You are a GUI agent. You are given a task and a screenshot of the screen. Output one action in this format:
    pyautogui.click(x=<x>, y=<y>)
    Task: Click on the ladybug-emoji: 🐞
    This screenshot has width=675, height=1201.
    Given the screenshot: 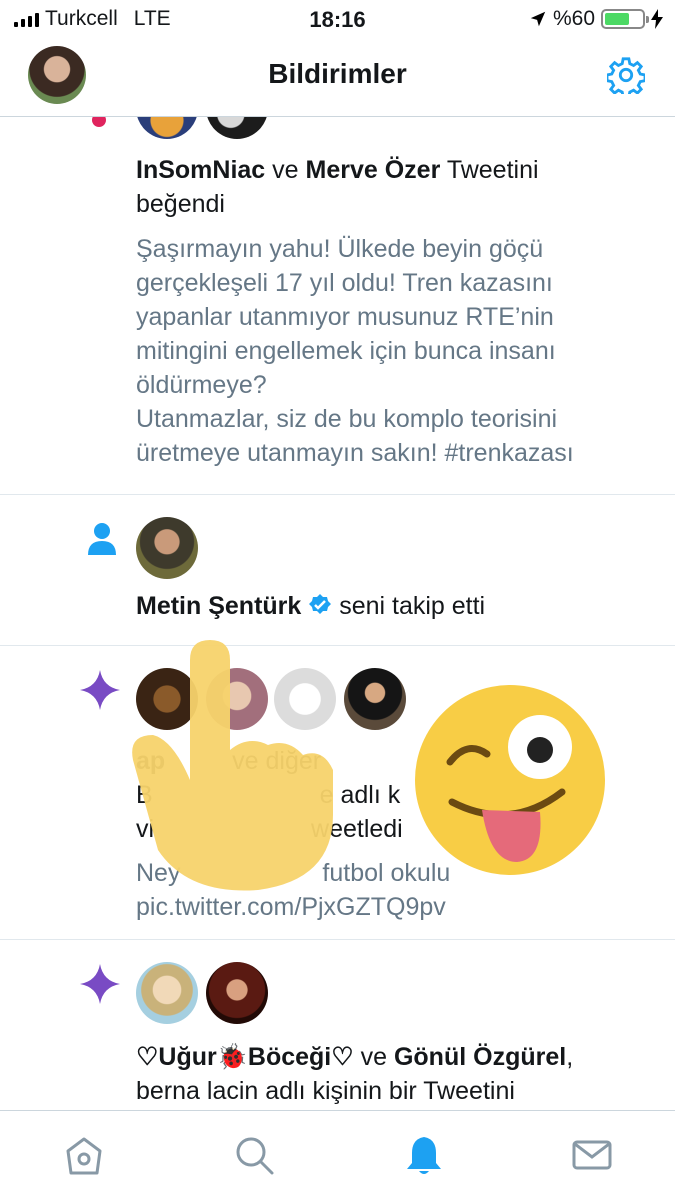 What is the action you would take?
    pyautogui.click(x=232, y=1057)
    